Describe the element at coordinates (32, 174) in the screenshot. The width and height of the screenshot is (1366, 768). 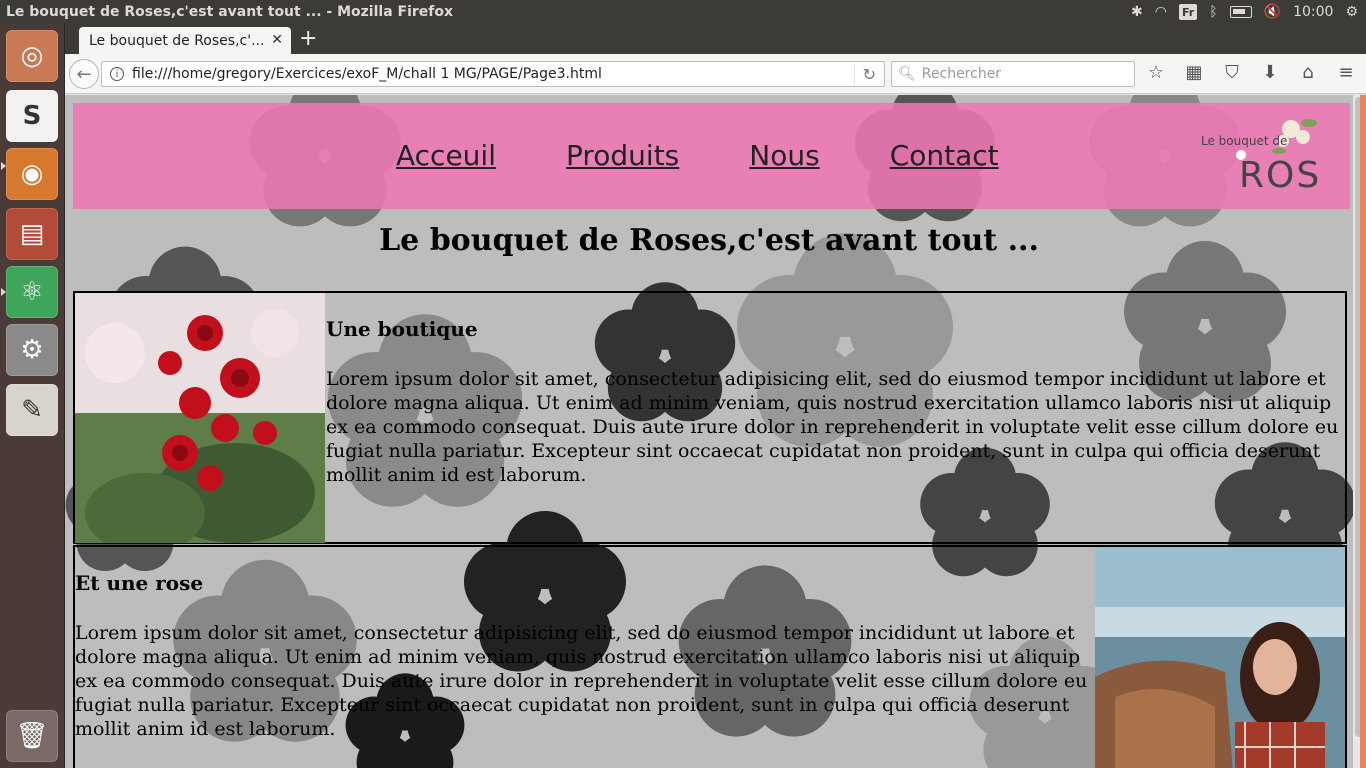
I see `firefox-icon: ◉` at that location.